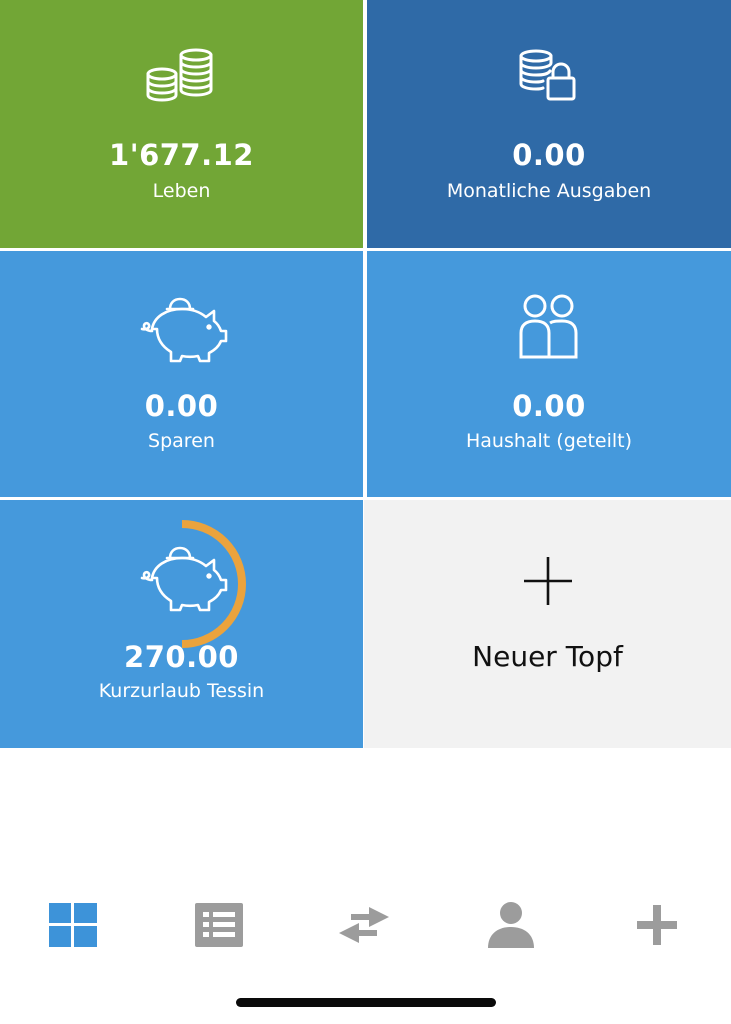 The image size is (731, 1024). Describe the element at coordinates (547, 656) in the screenshot. I see `new-pot-label: Neuer Topf` at that location.